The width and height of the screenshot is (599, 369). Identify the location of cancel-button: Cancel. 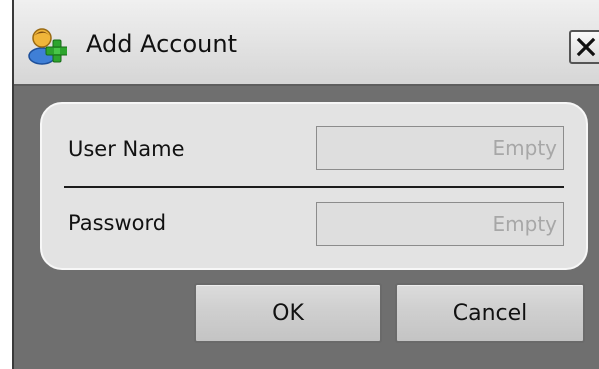
(490, 313).